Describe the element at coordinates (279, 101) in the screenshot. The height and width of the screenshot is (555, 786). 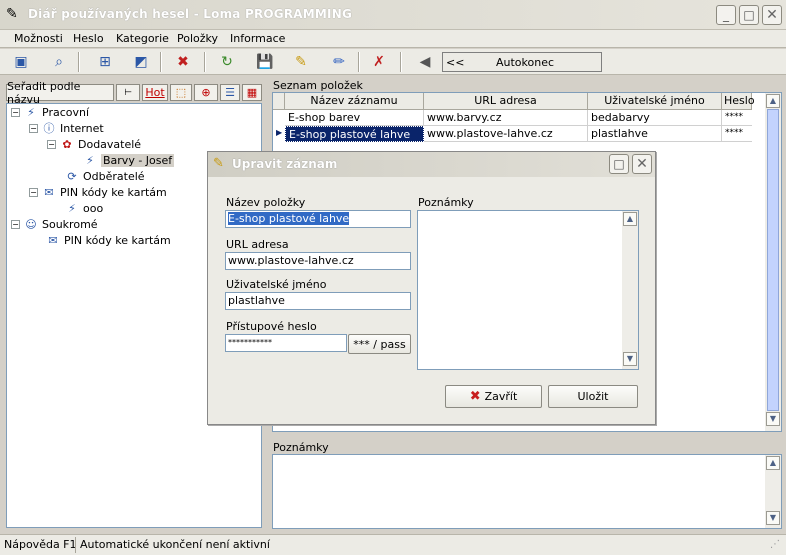
I see `column-indicator` at that location.